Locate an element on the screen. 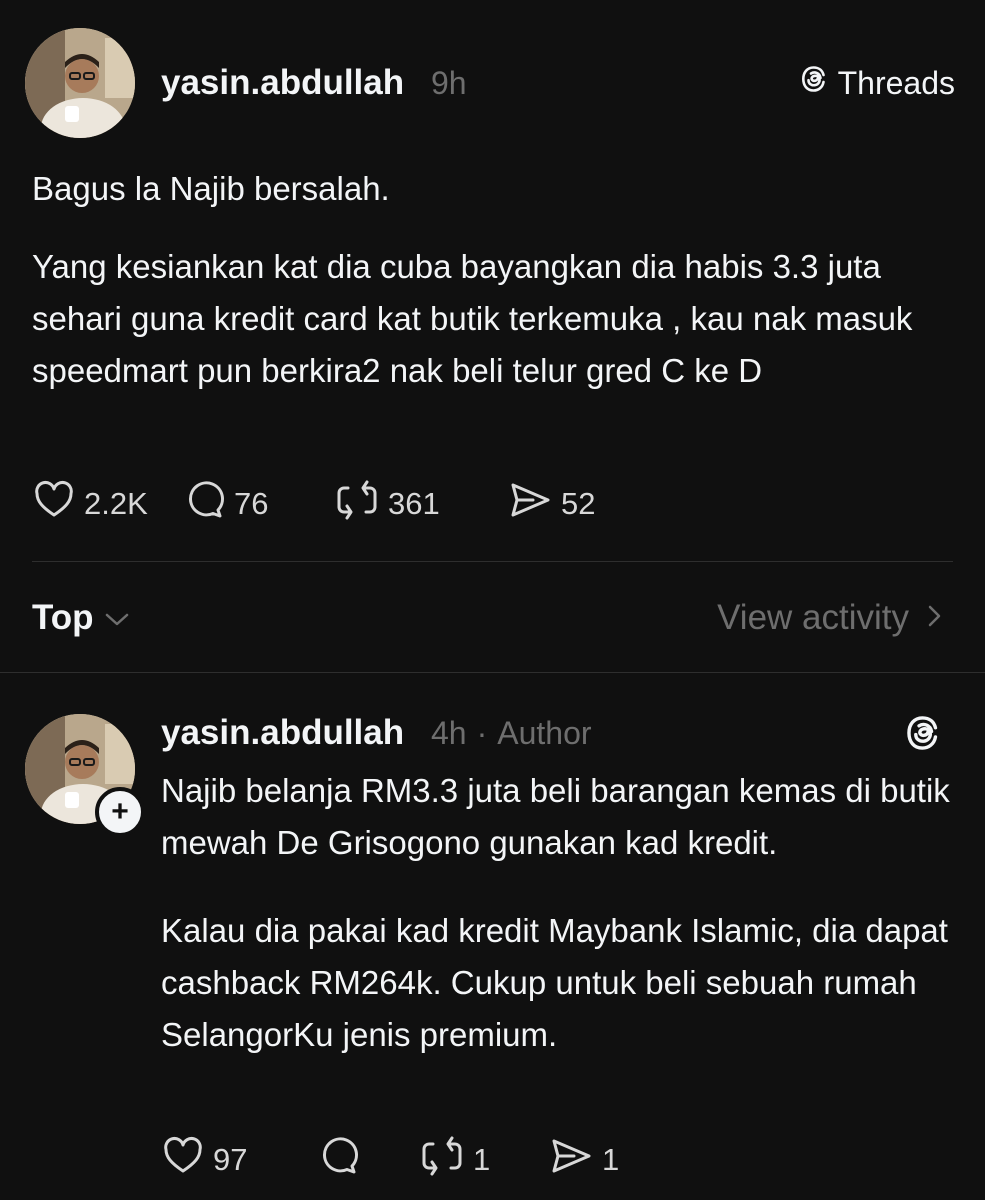 The image size is (985, 1200). like-count: 2.2K is located at coordinates (116, 503).